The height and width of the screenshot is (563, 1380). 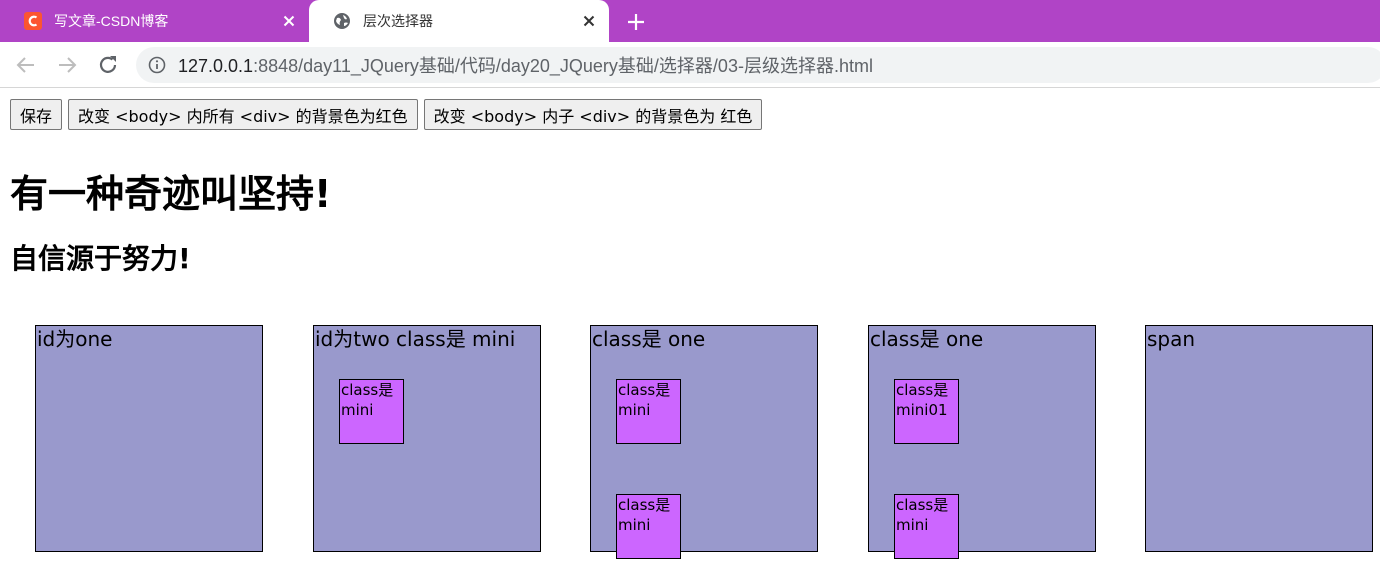 I want to click on back-arrow-icon, so click(x=26, y=65).